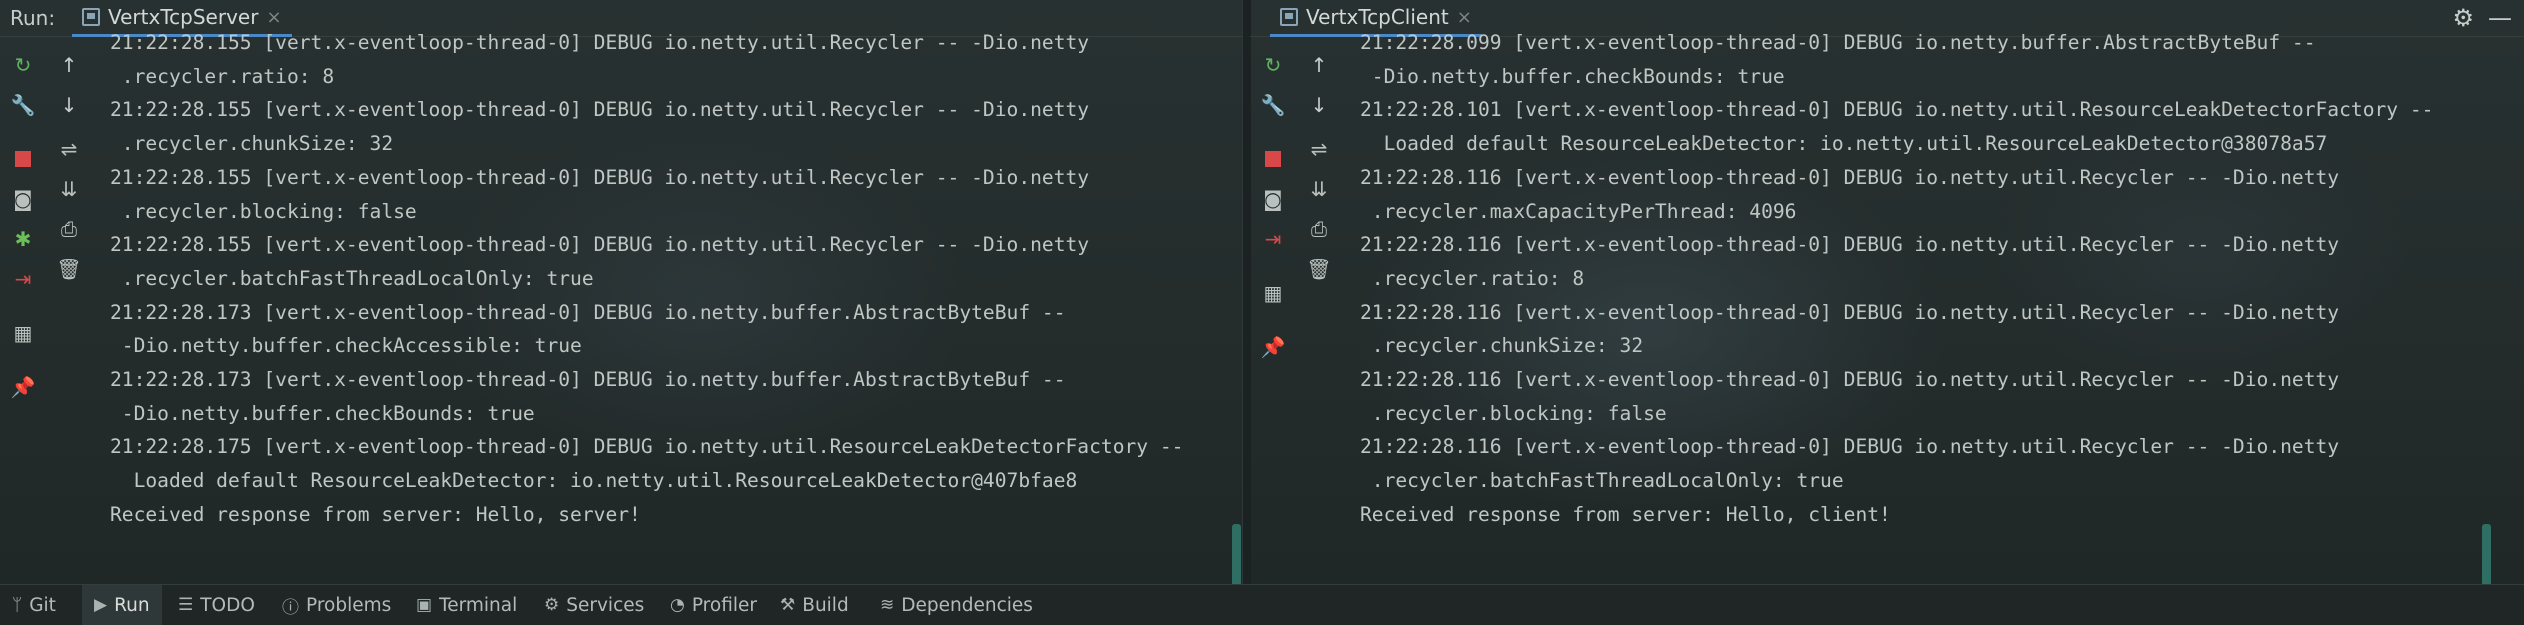  I want to click on bottom-tab-terminal: ▣ Terminal, so click(466, 605).